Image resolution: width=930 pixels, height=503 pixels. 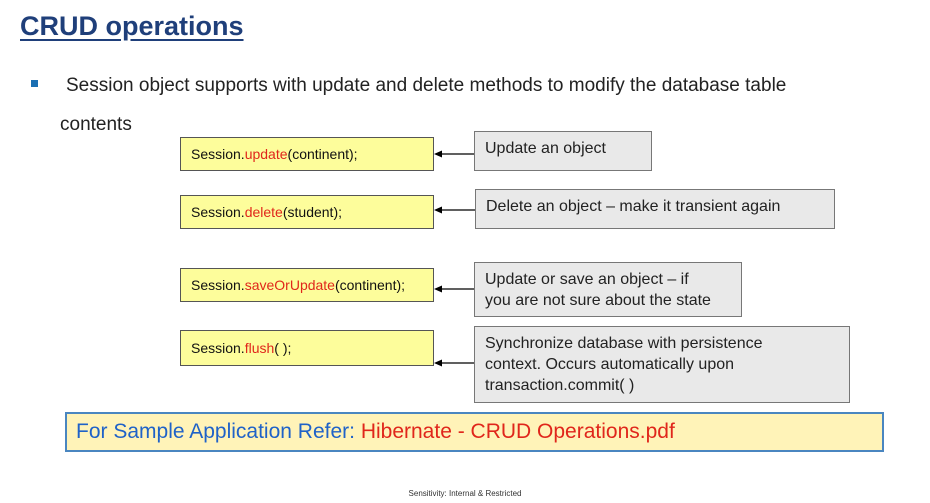 What do you see at coordinates (518, 431) in the screenshot?
I see `reference-file-link: Hibernate - CRUD Operations.pdf` at bounding box center [518, 431].